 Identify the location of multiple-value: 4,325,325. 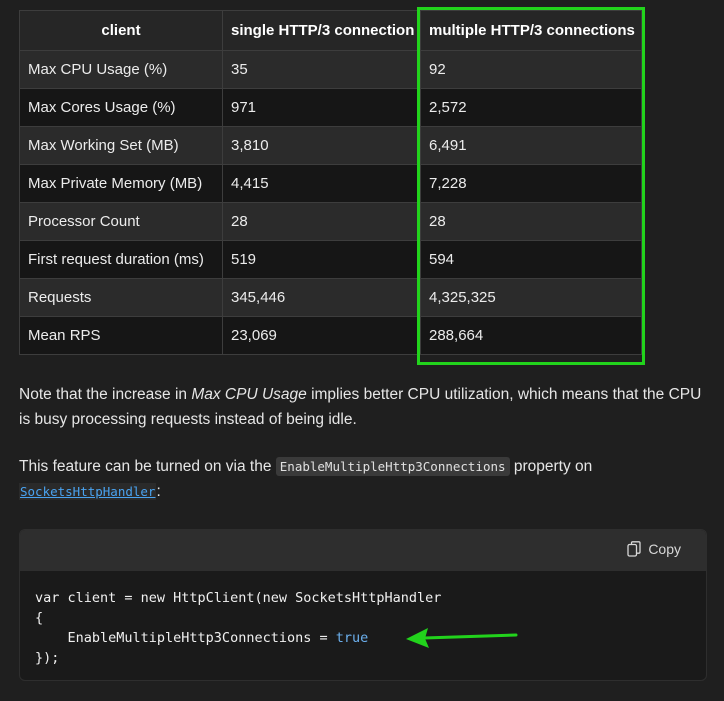
(531, 297).